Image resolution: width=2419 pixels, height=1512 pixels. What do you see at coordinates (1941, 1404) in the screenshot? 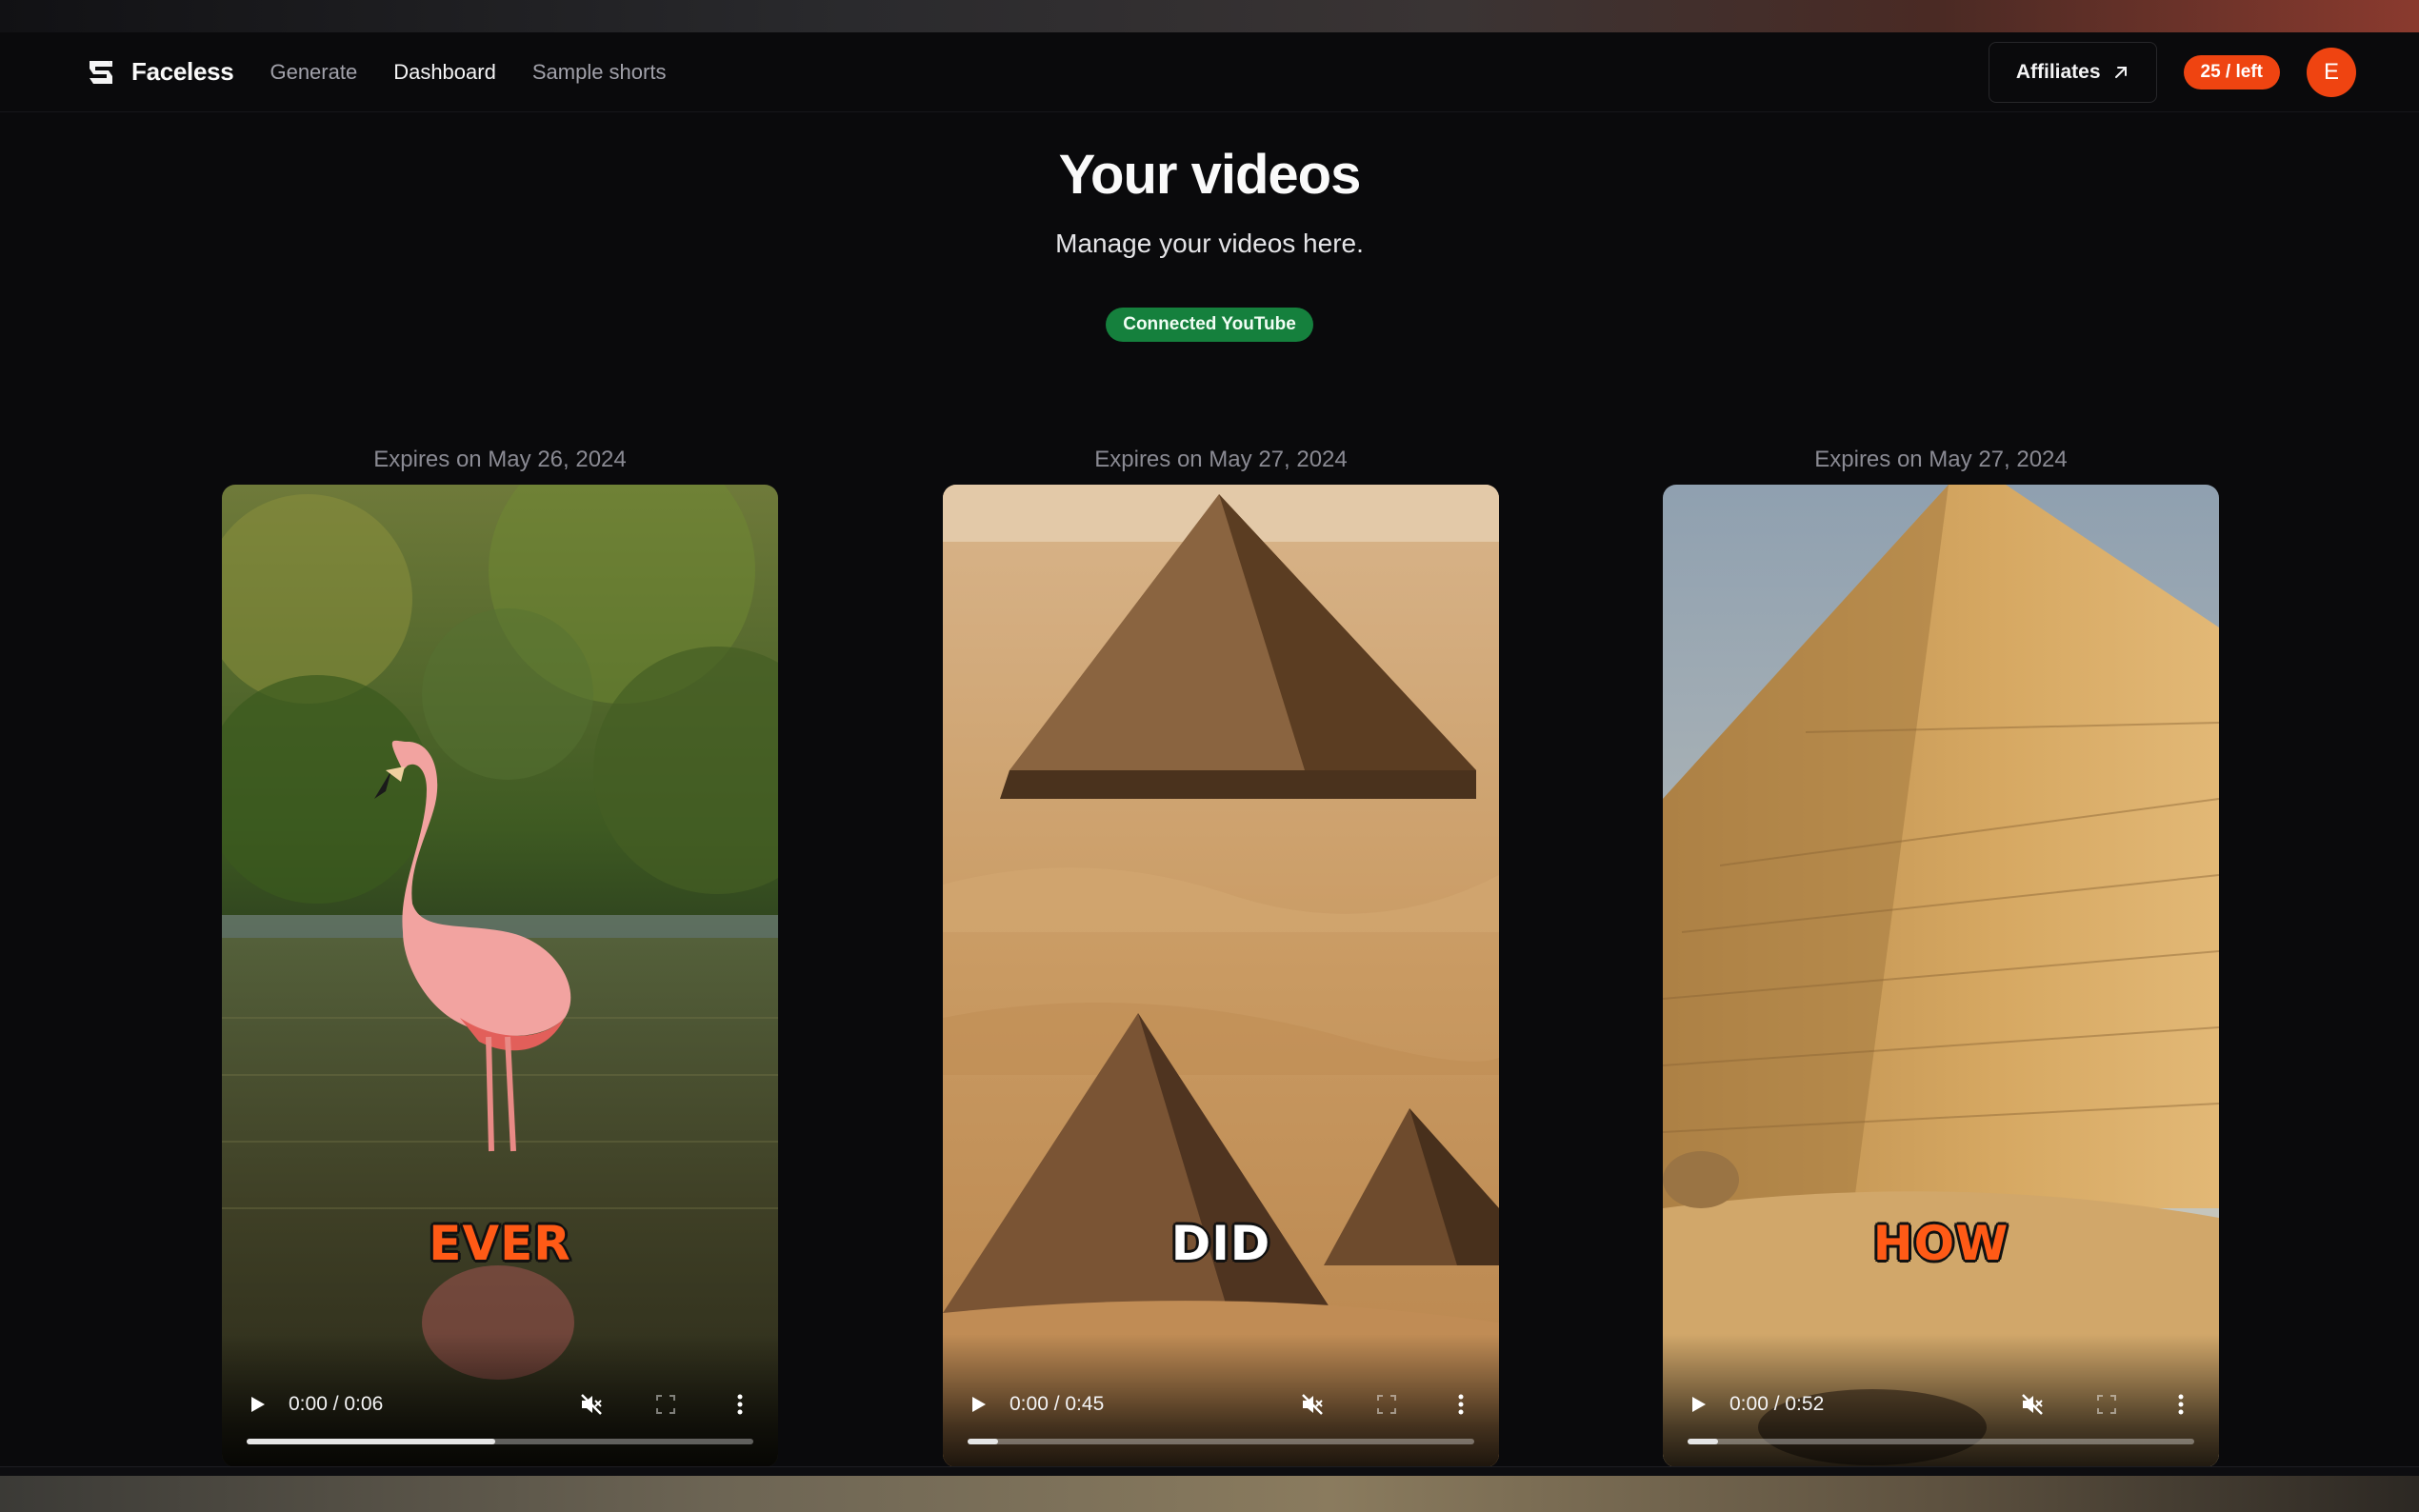
I see `video-controls-row: 0:00 / 0:52` at bounding box center [1941, 1404].